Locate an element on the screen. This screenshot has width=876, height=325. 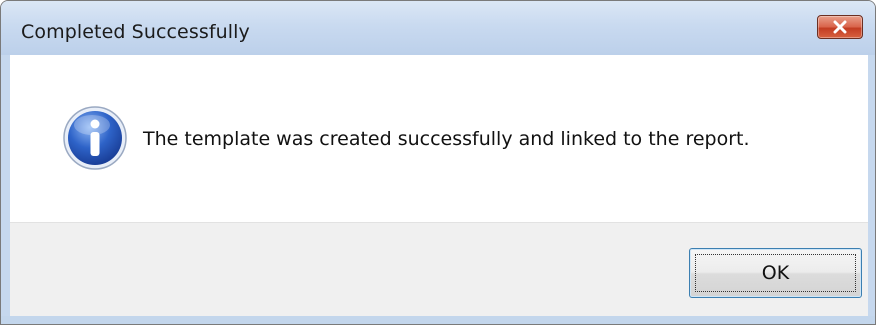
information-icon is located at coordinates (95, 138).